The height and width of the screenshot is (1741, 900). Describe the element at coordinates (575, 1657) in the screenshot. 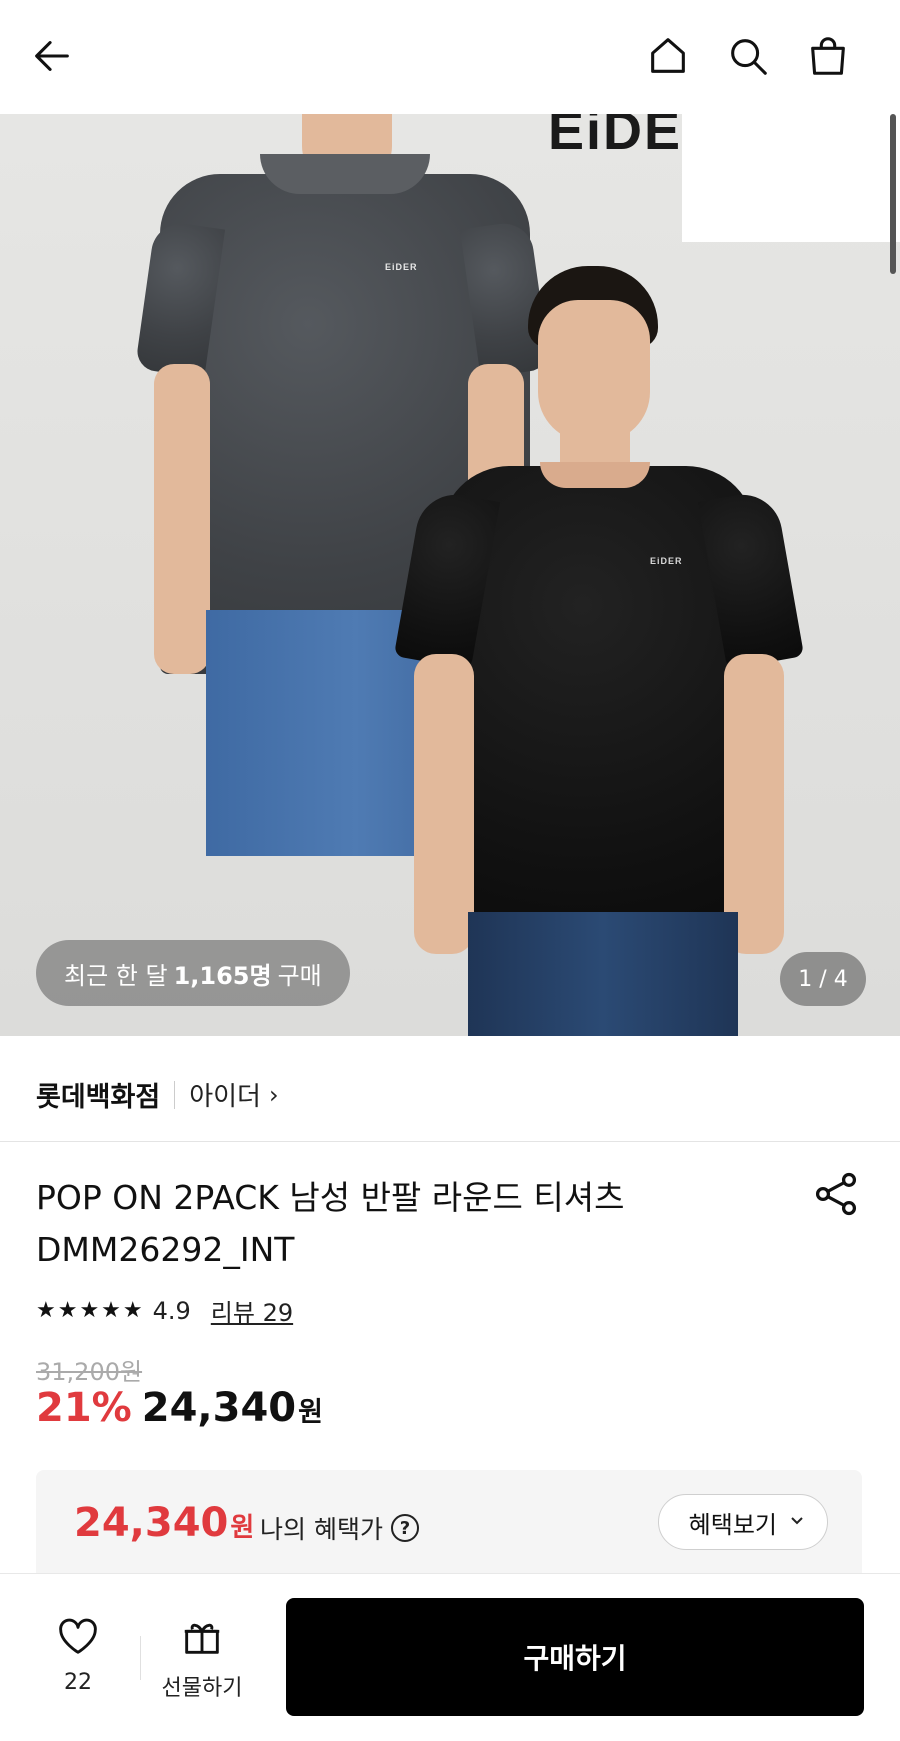

I see `buy-now-button: 구매하기` at that location.